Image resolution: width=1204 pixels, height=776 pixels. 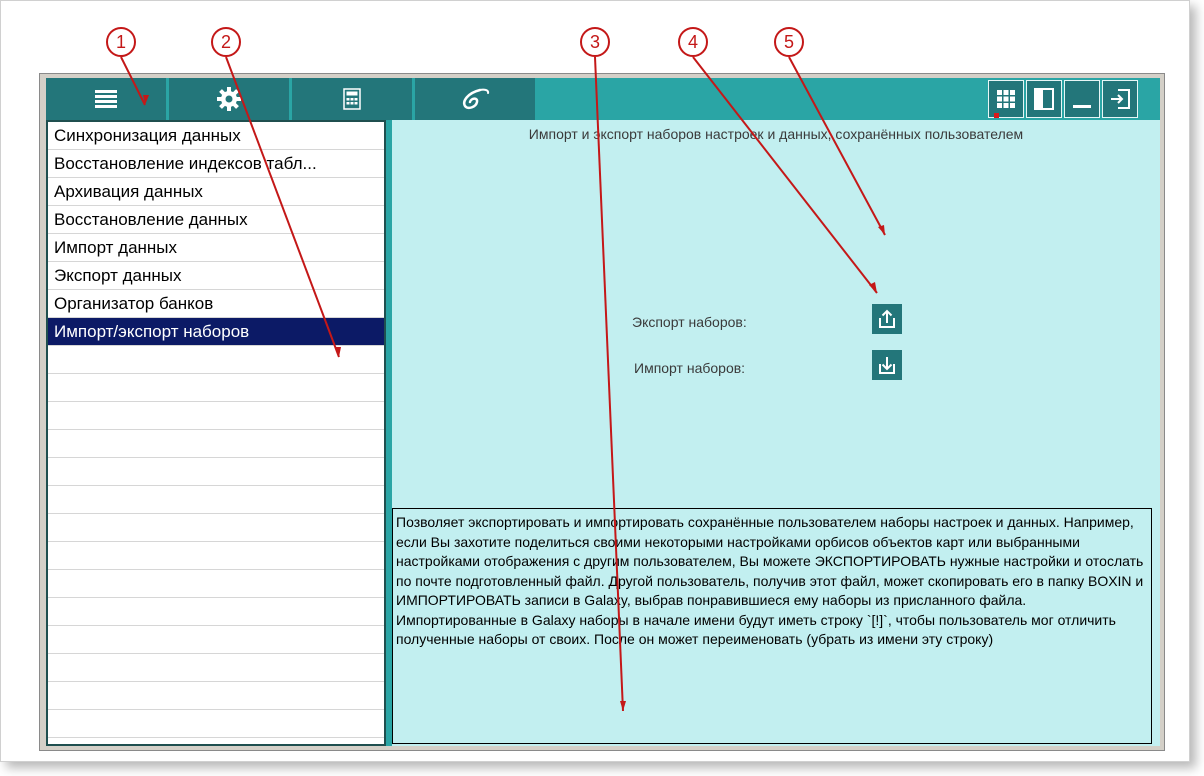 What do you see at coordinates (121, 42) in the screenshot?
I see `callout-1: 1` at bounding box center [121, 42].